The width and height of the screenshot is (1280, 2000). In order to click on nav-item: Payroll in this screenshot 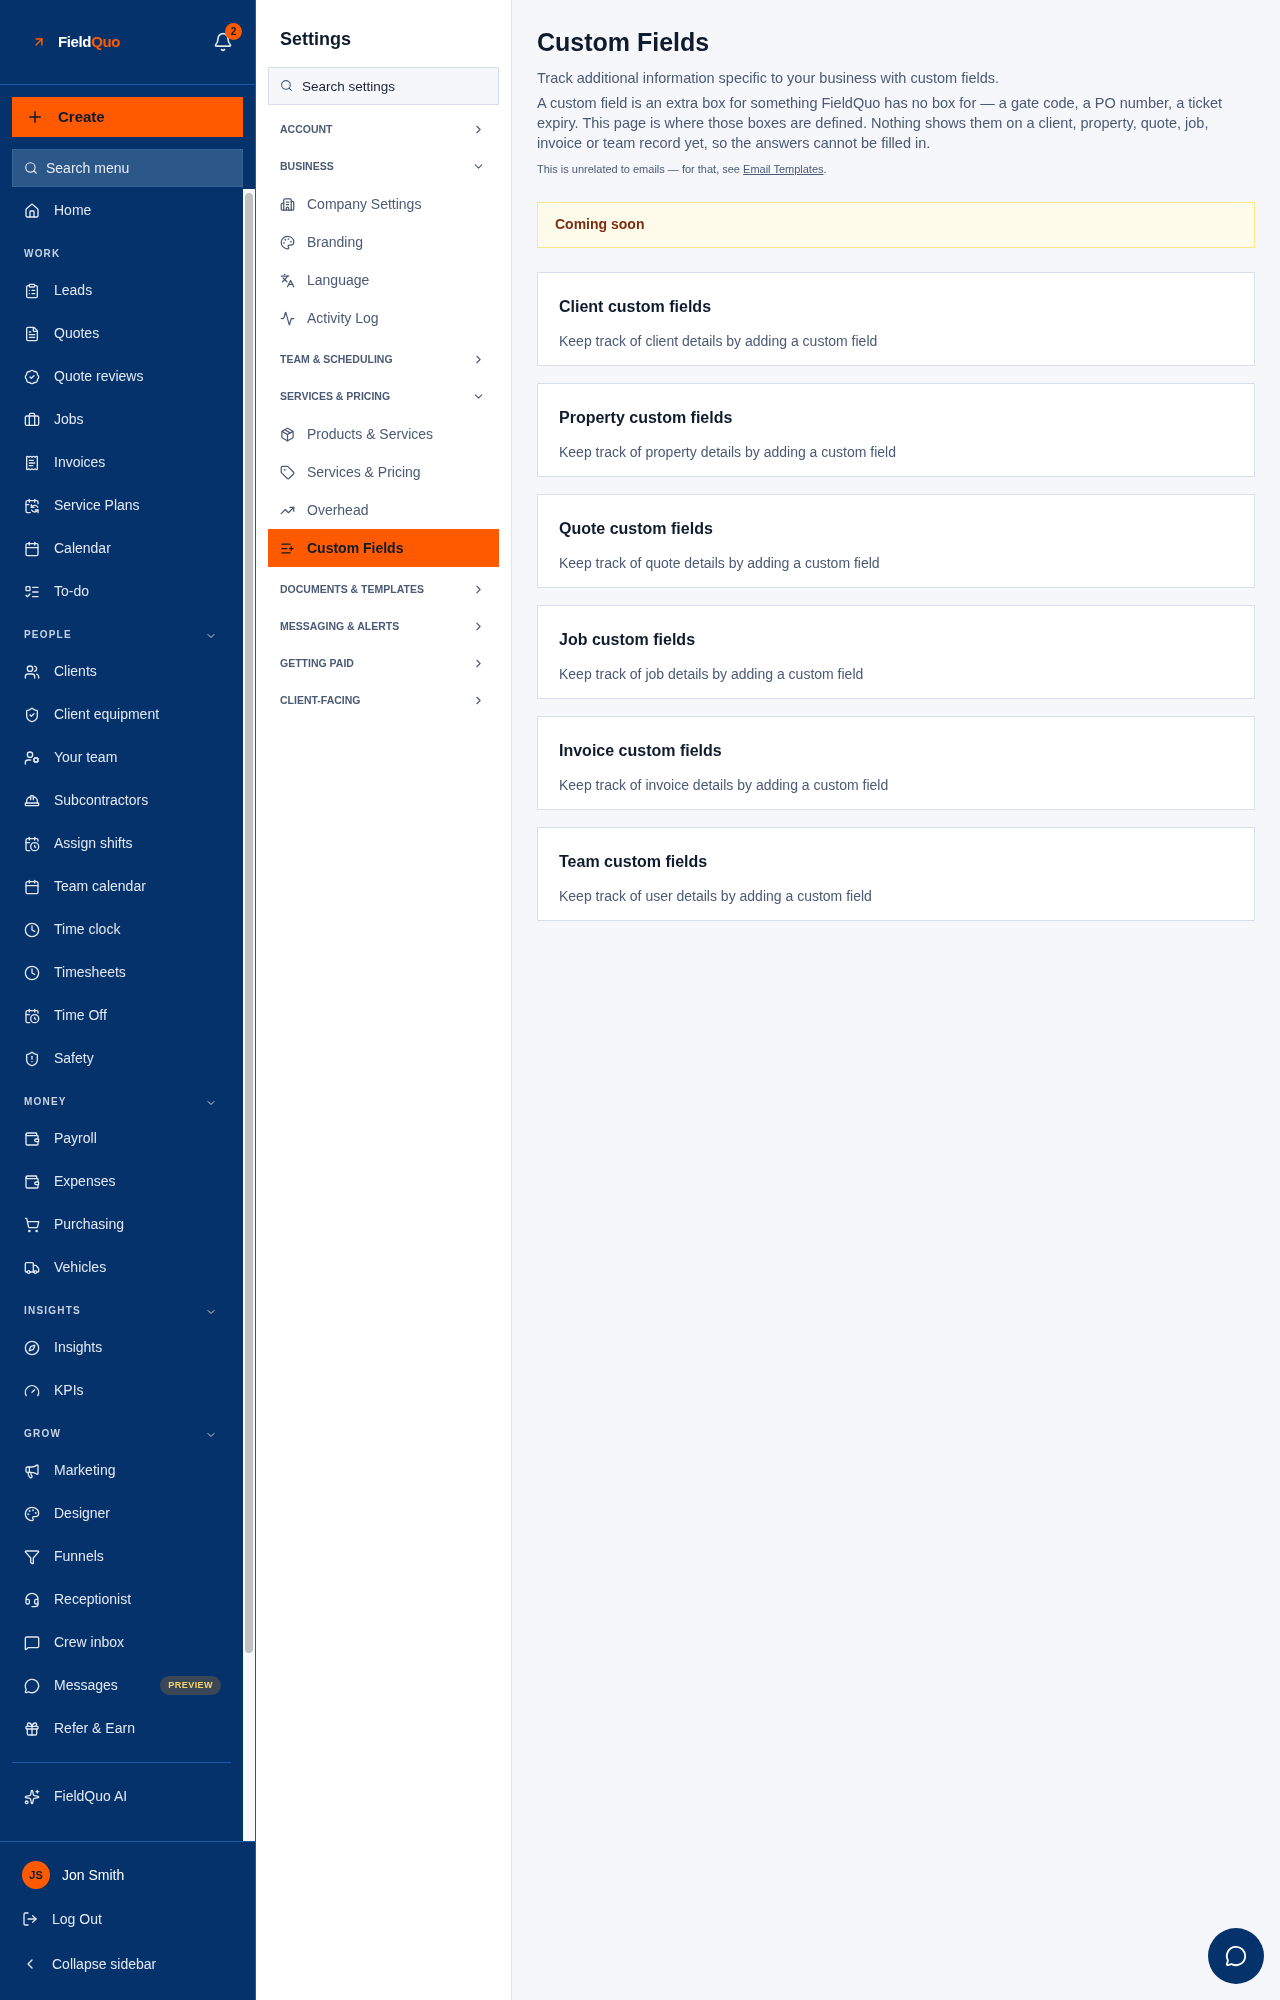, I will do `click(121, 1138)`.